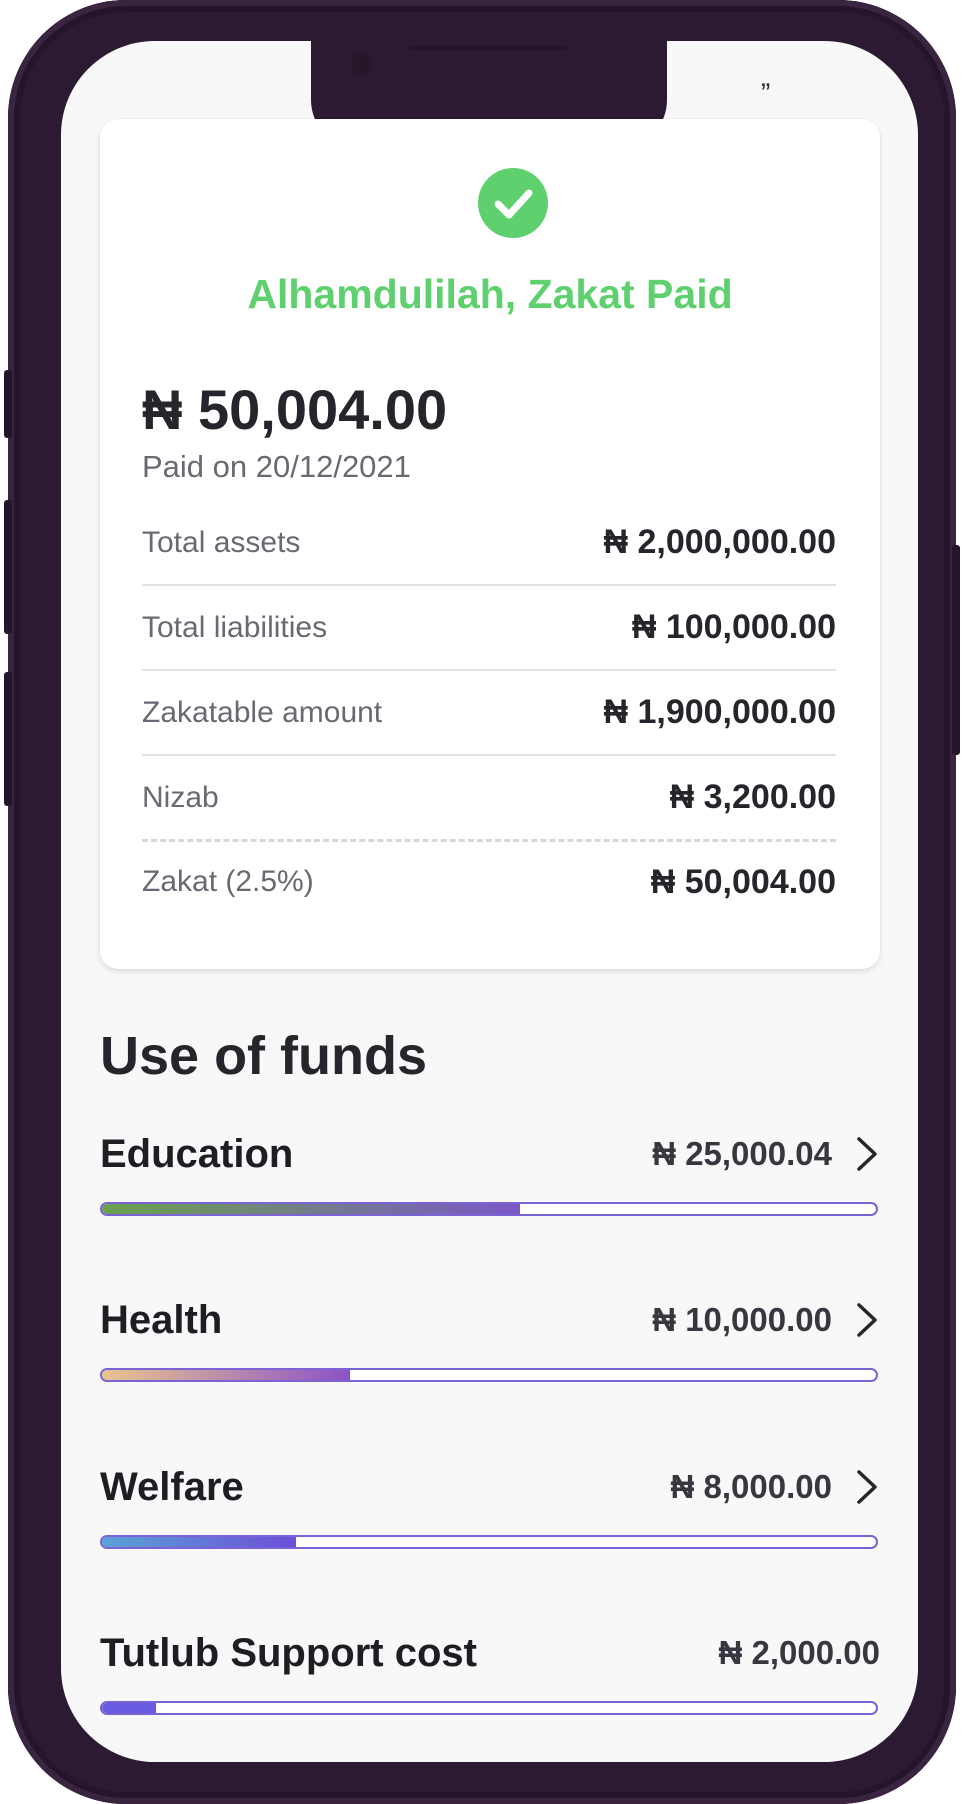 The height and width of the screenshot is (1804, 963). Describe the element at coordinates (742, 1153) in the screenshot. I see `fund-amount: ₦ 25,000.04` at that location.